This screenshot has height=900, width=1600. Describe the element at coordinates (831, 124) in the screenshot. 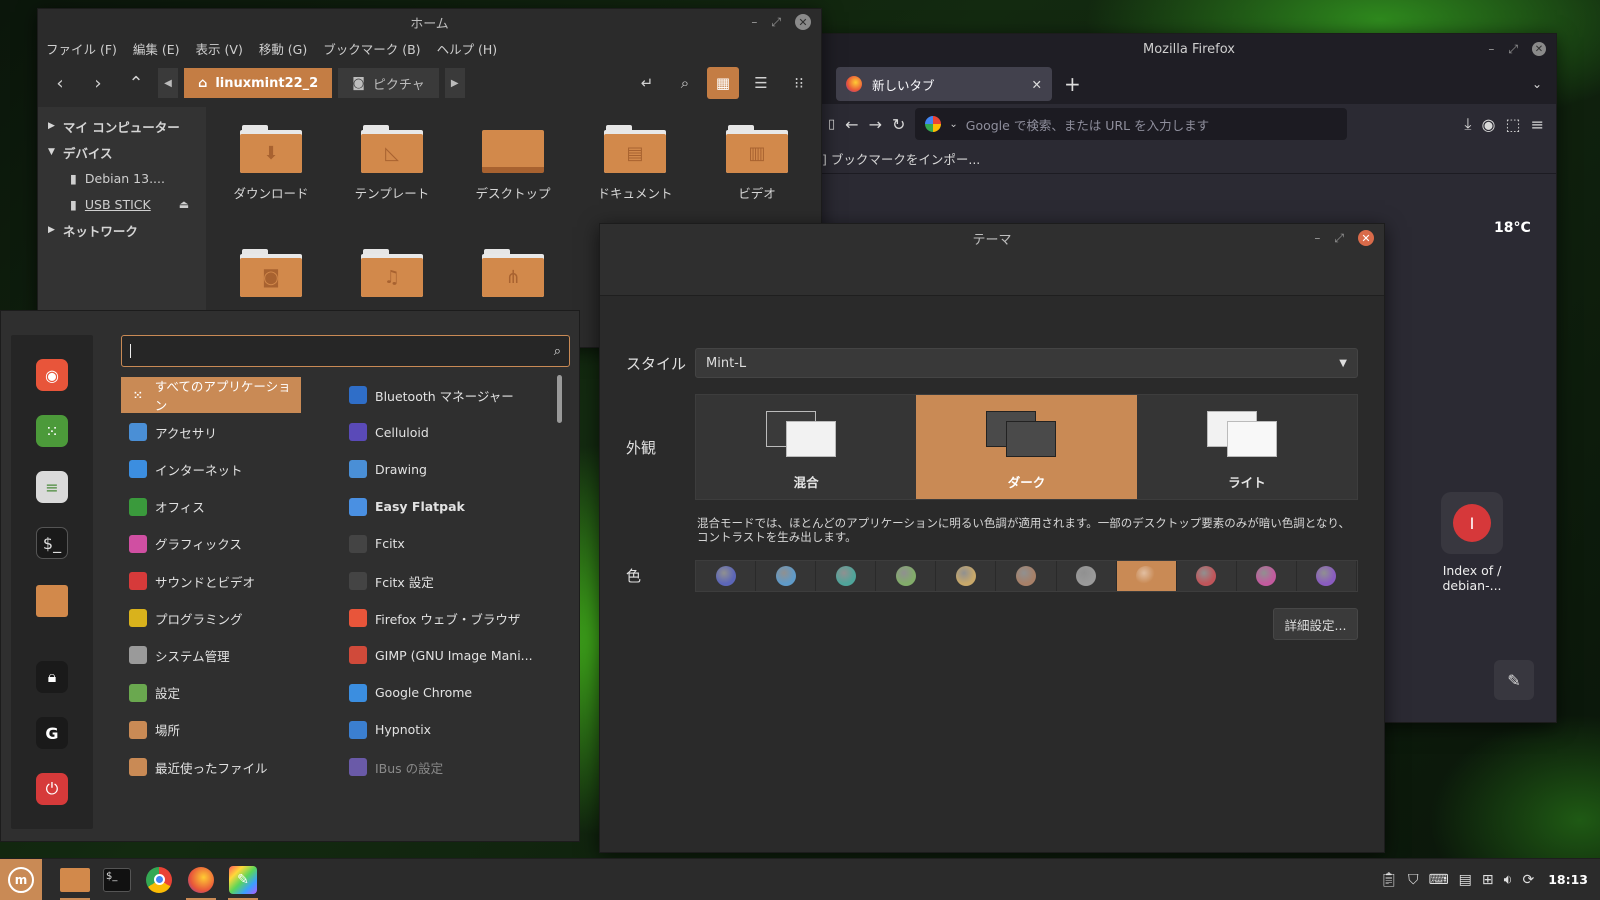

I see `sidebar-icon: ▯` at that location.